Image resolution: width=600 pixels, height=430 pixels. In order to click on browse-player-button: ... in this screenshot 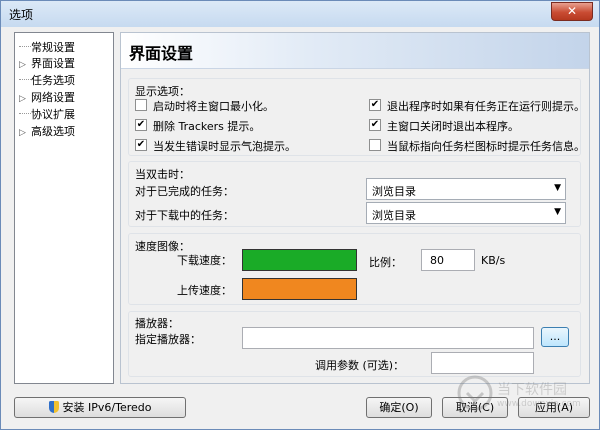, I will do `click(555, 337)`.